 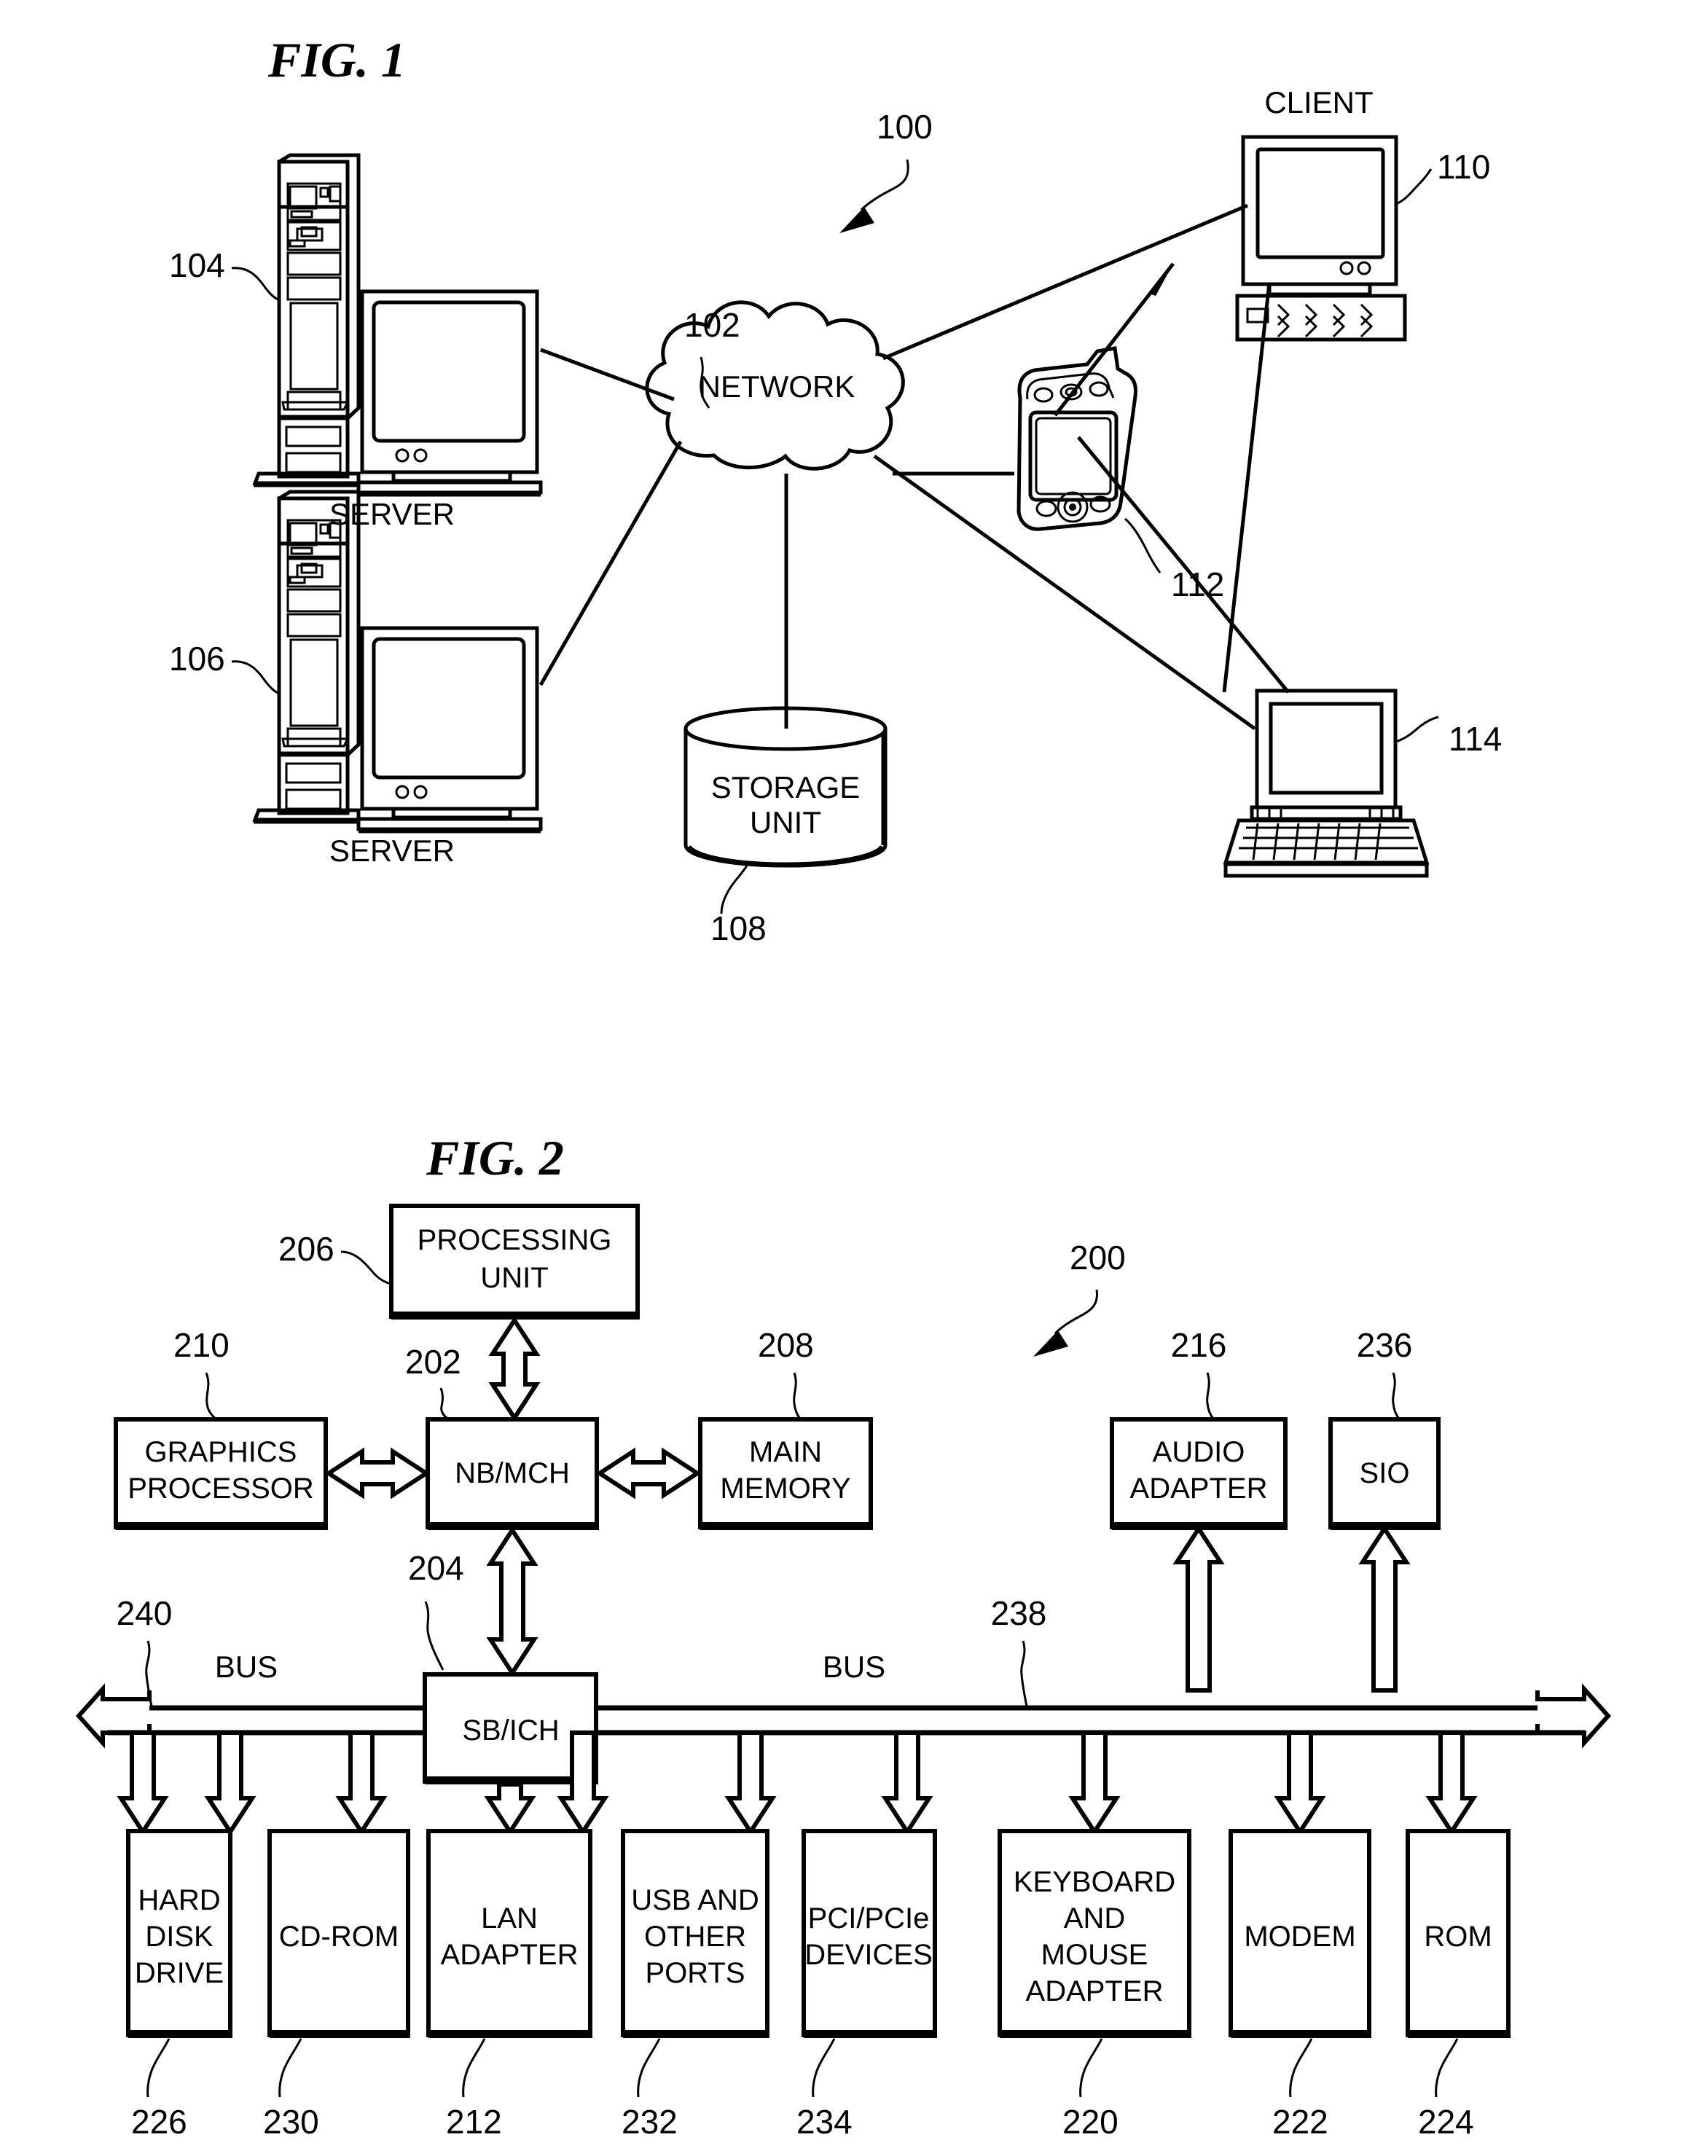 What do you see at coordinates (495, 1157) in the screenshot?
I see `figure-2-title: FIG. 2` at bounding box center [495, 1157].